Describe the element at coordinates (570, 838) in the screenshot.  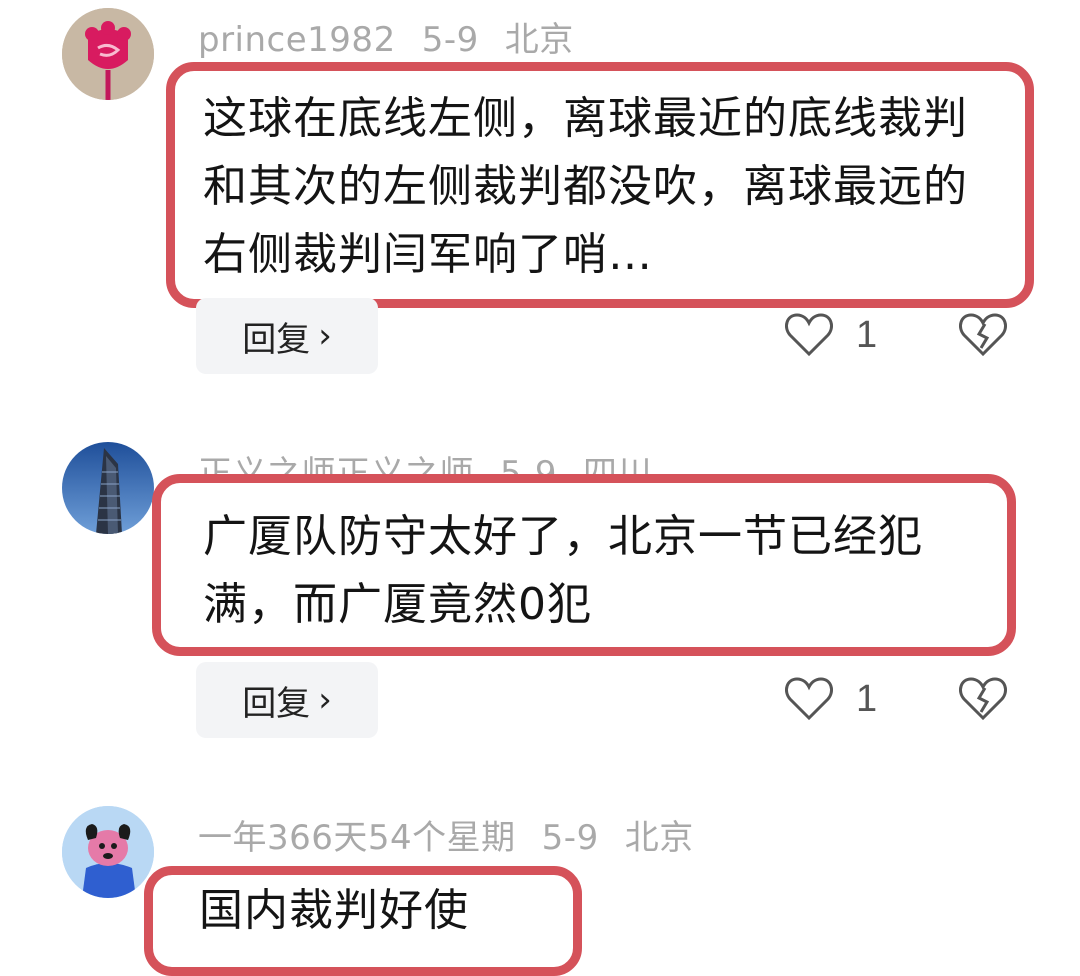
I see `comment-date: 5-9` at that location.